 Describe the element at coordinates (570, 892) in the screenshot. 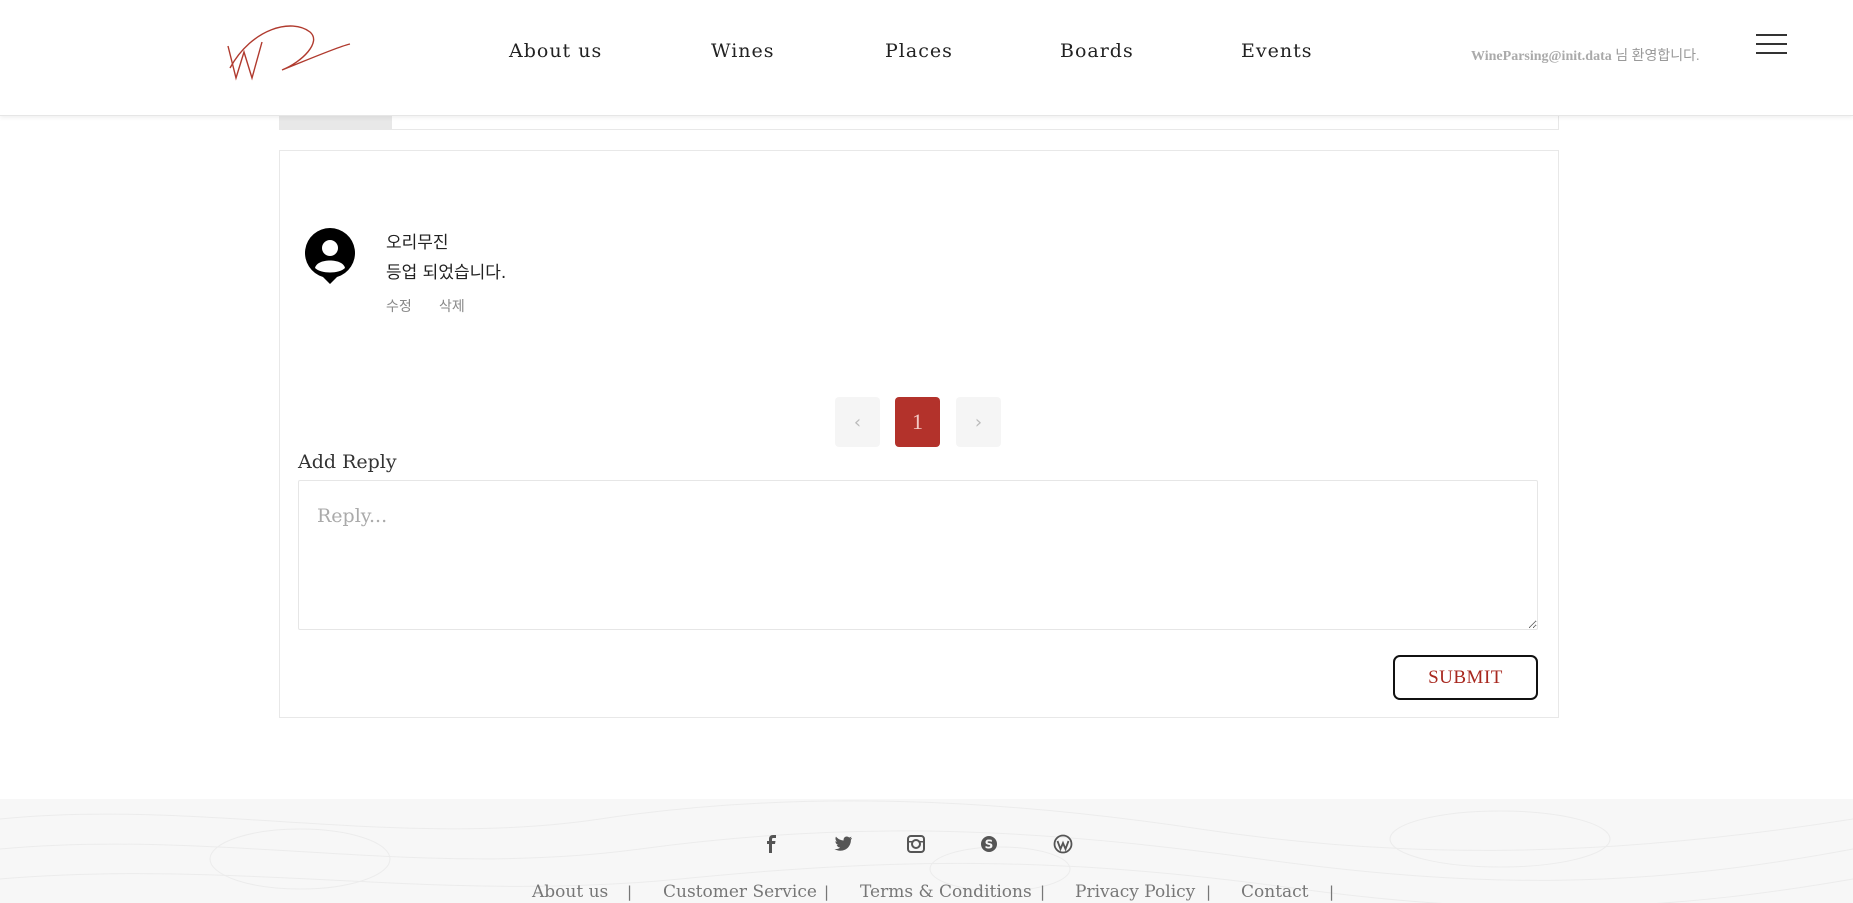

I see `footer-link-about-us: About us` at that location.